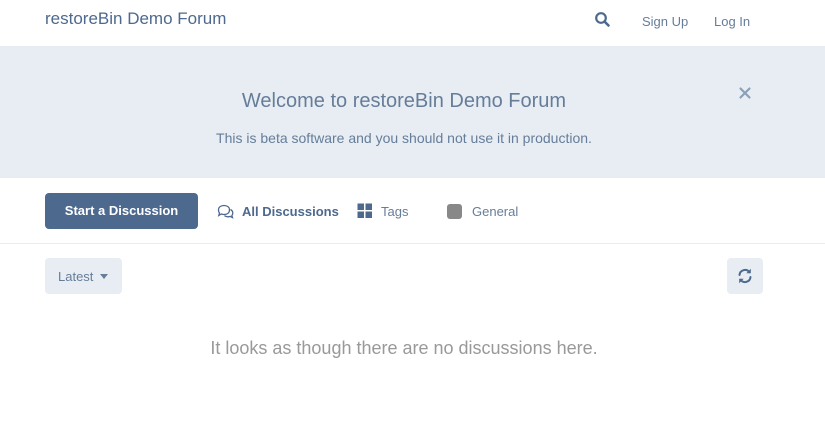 Image resolution: width=825 pixels, height=435 pixels. I want to click on nav-all-discussions: All Discussions, so click(278, 211).